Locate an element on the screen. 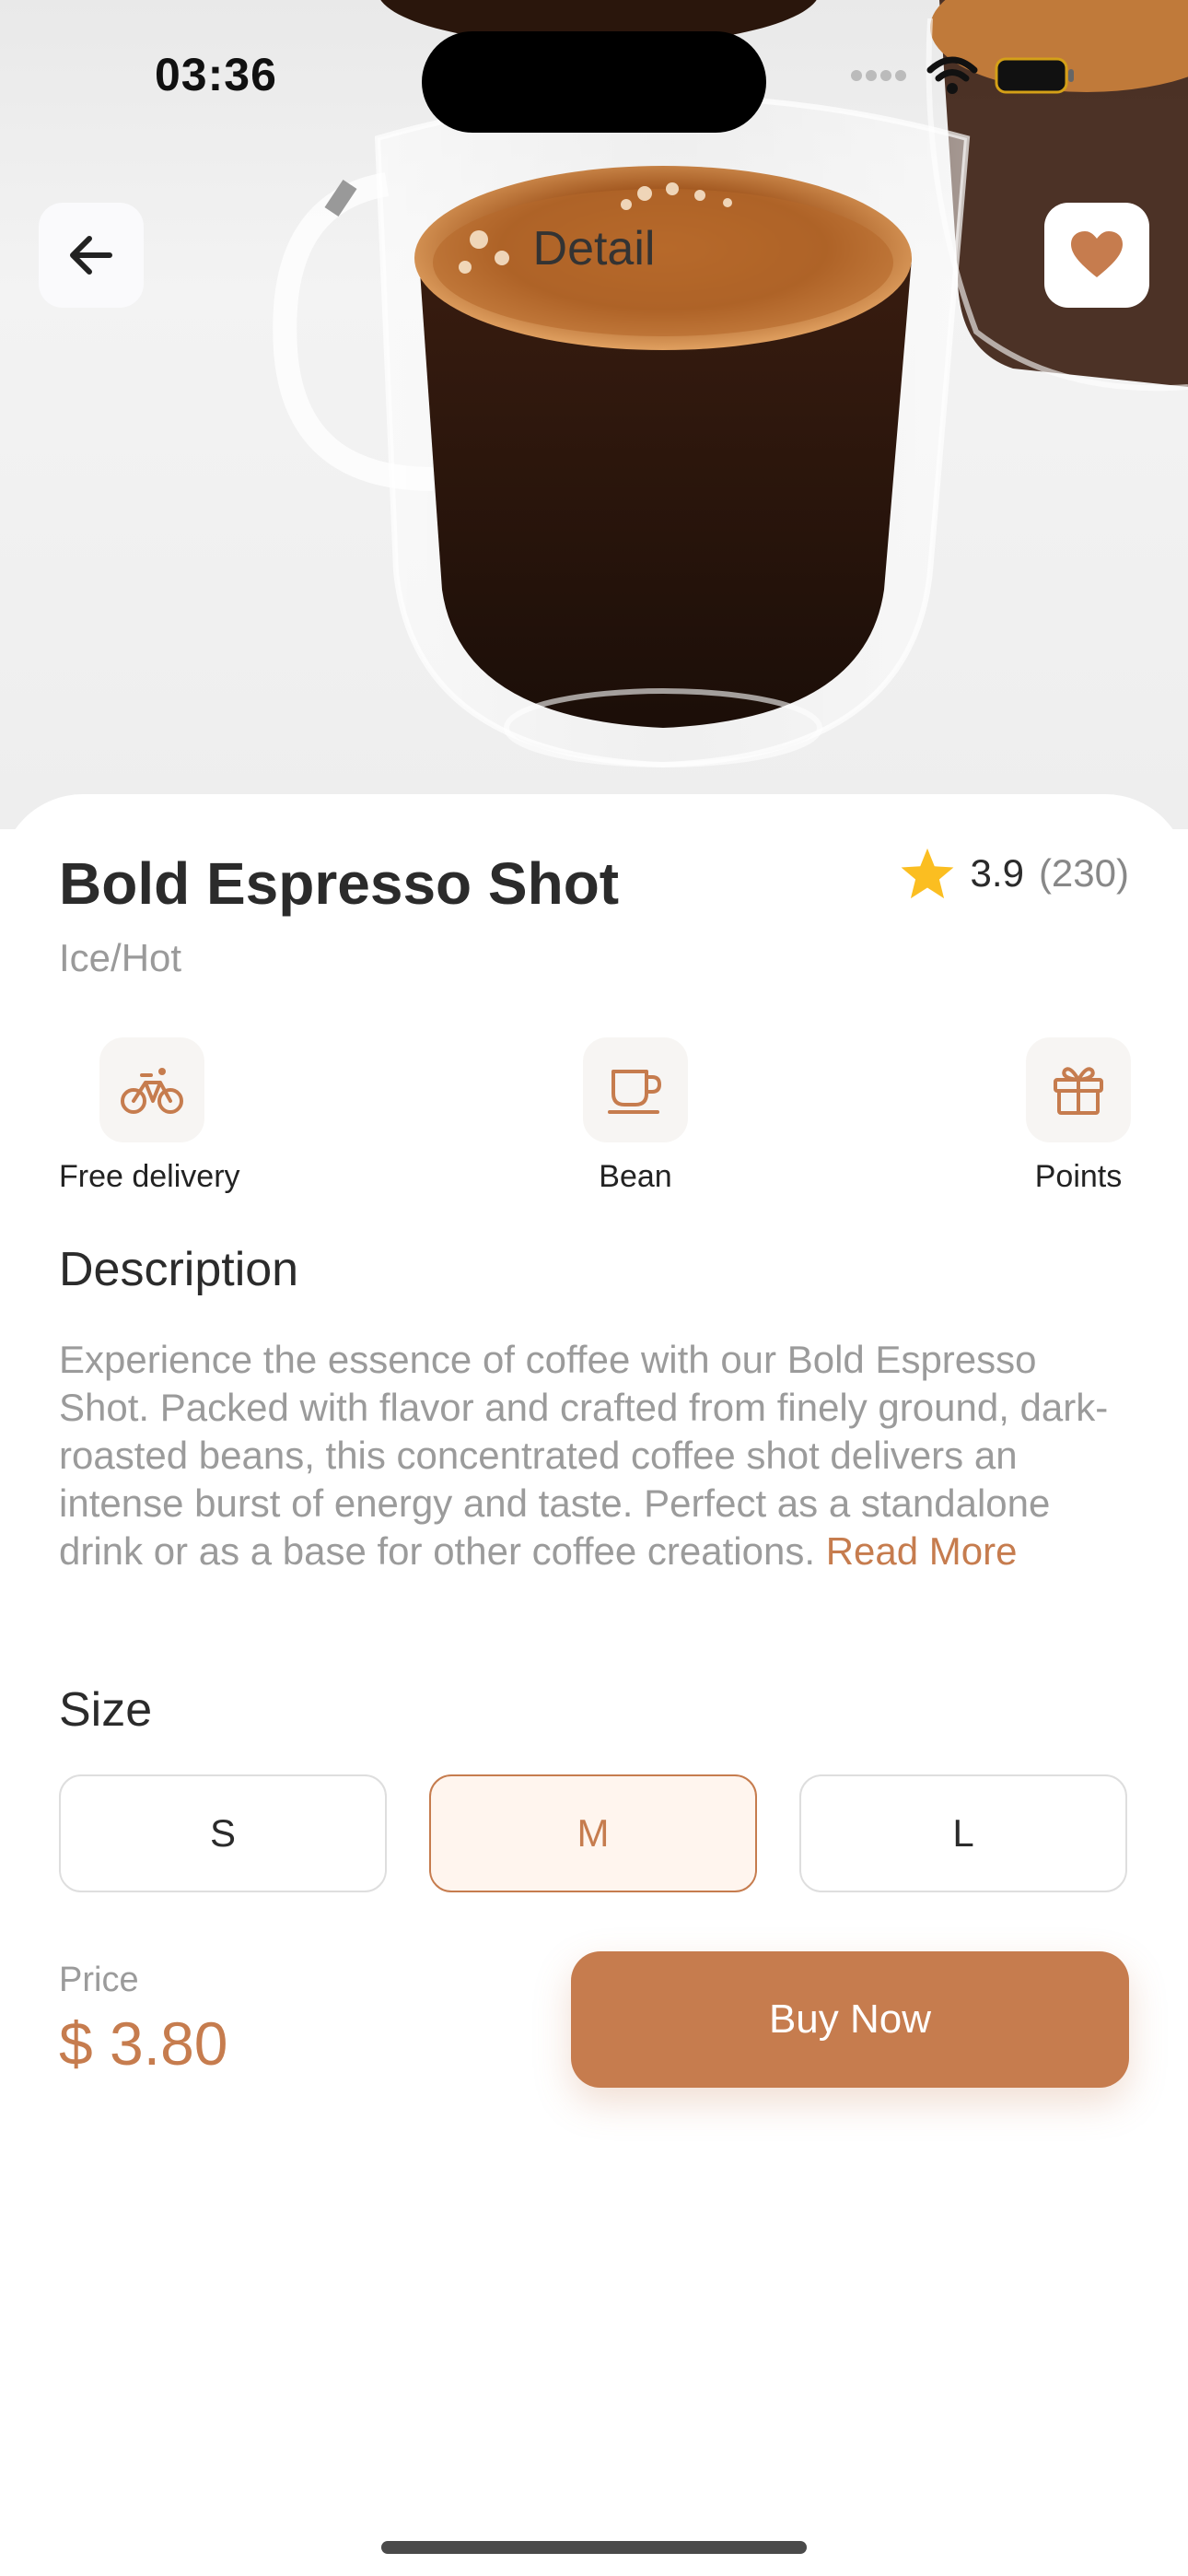 The height and width of the screenshot is (2576, 1188). size-option-s: S is located at coordinates (223, 1833).